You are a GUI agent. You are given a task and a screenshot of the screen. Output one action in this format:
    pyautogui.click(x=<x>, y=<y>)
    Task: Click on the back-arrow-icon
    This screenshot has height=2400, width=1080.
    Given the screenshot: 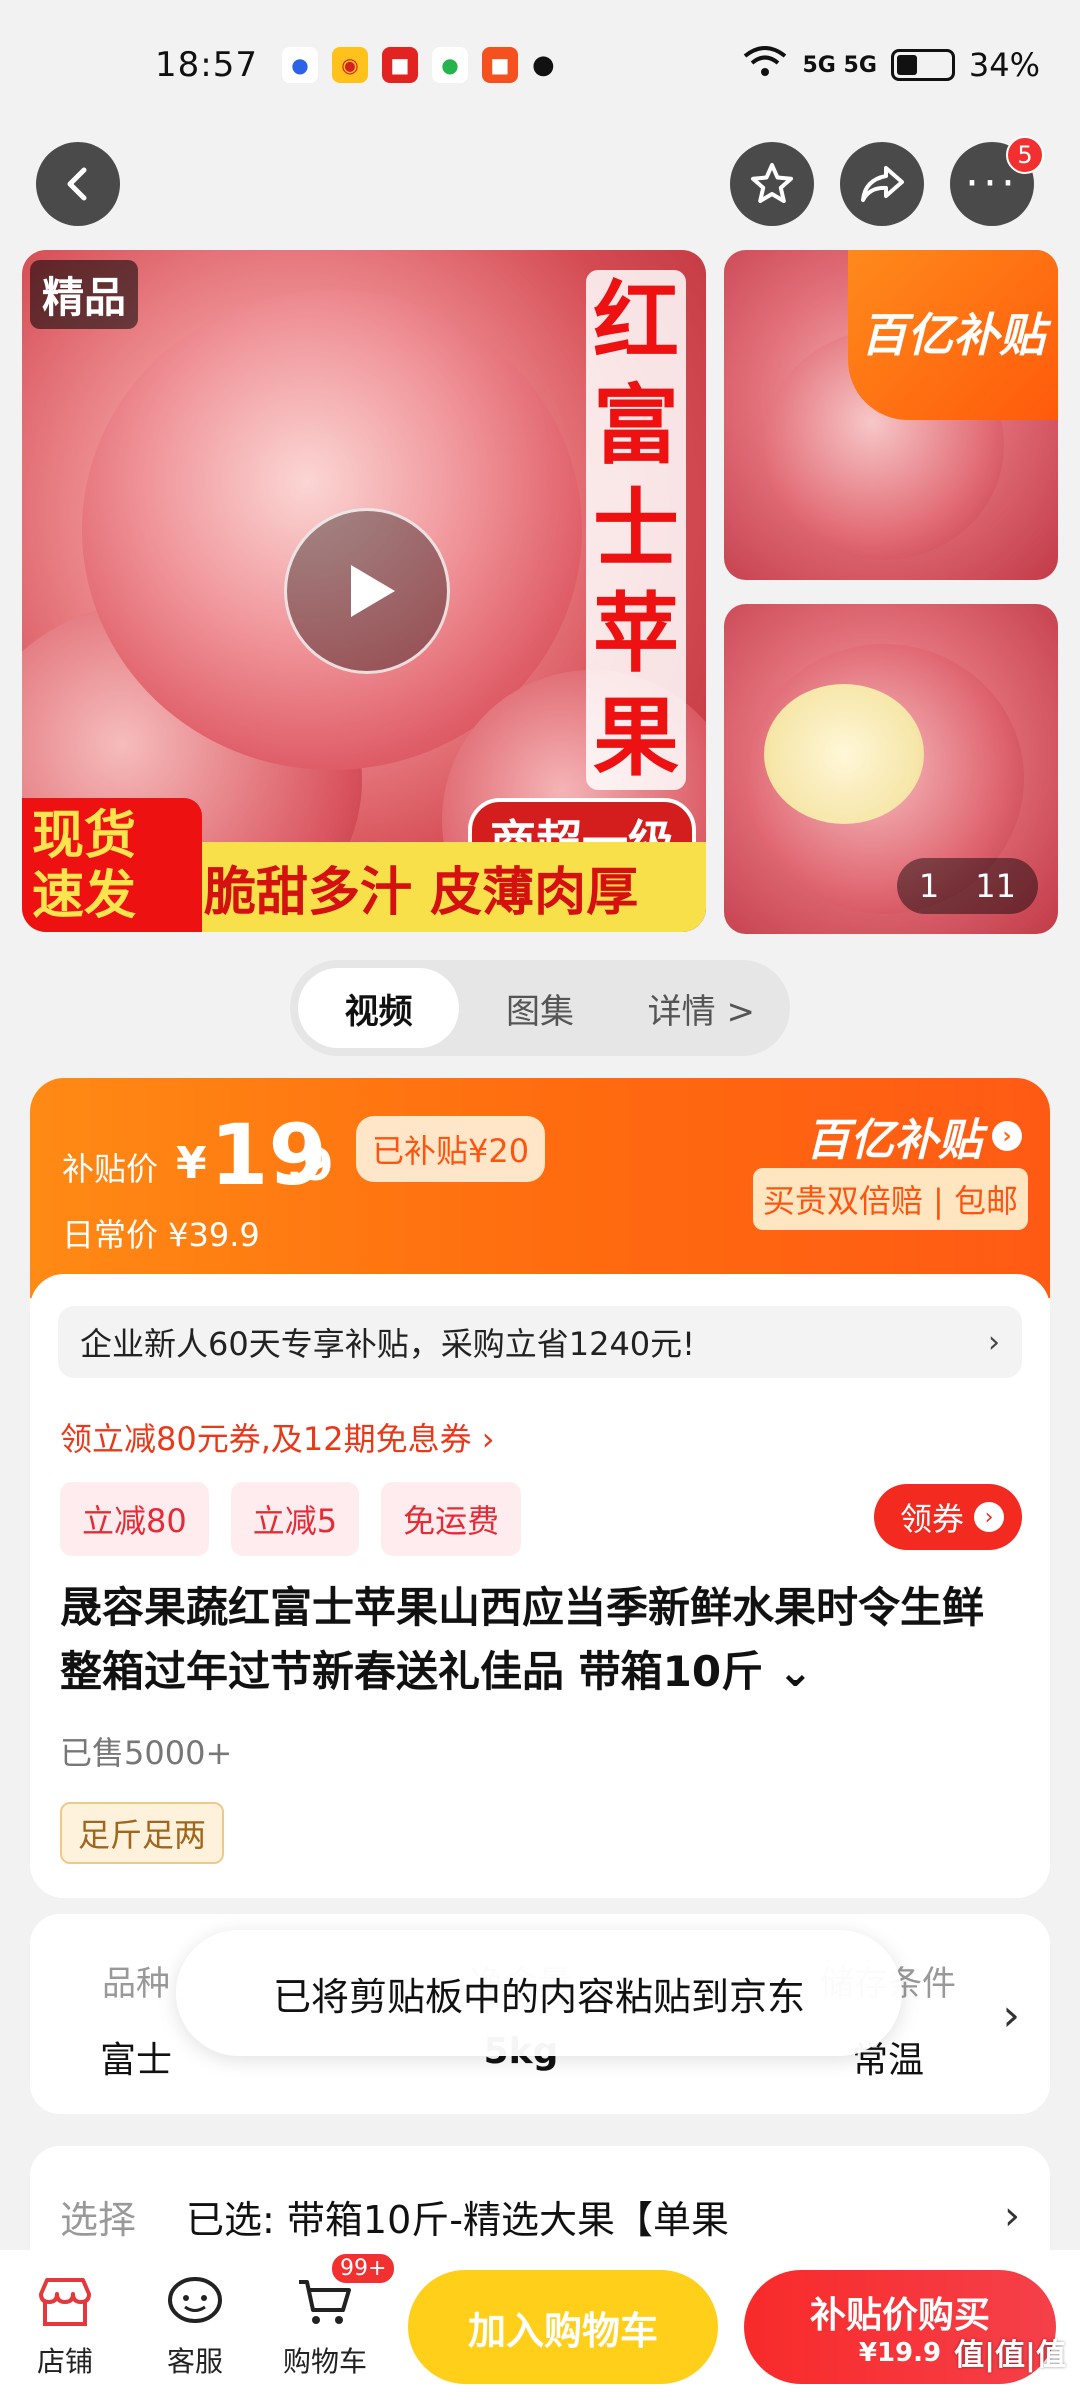 What is the action you would take?
    pyautogui.click(x=77, y=184)
    